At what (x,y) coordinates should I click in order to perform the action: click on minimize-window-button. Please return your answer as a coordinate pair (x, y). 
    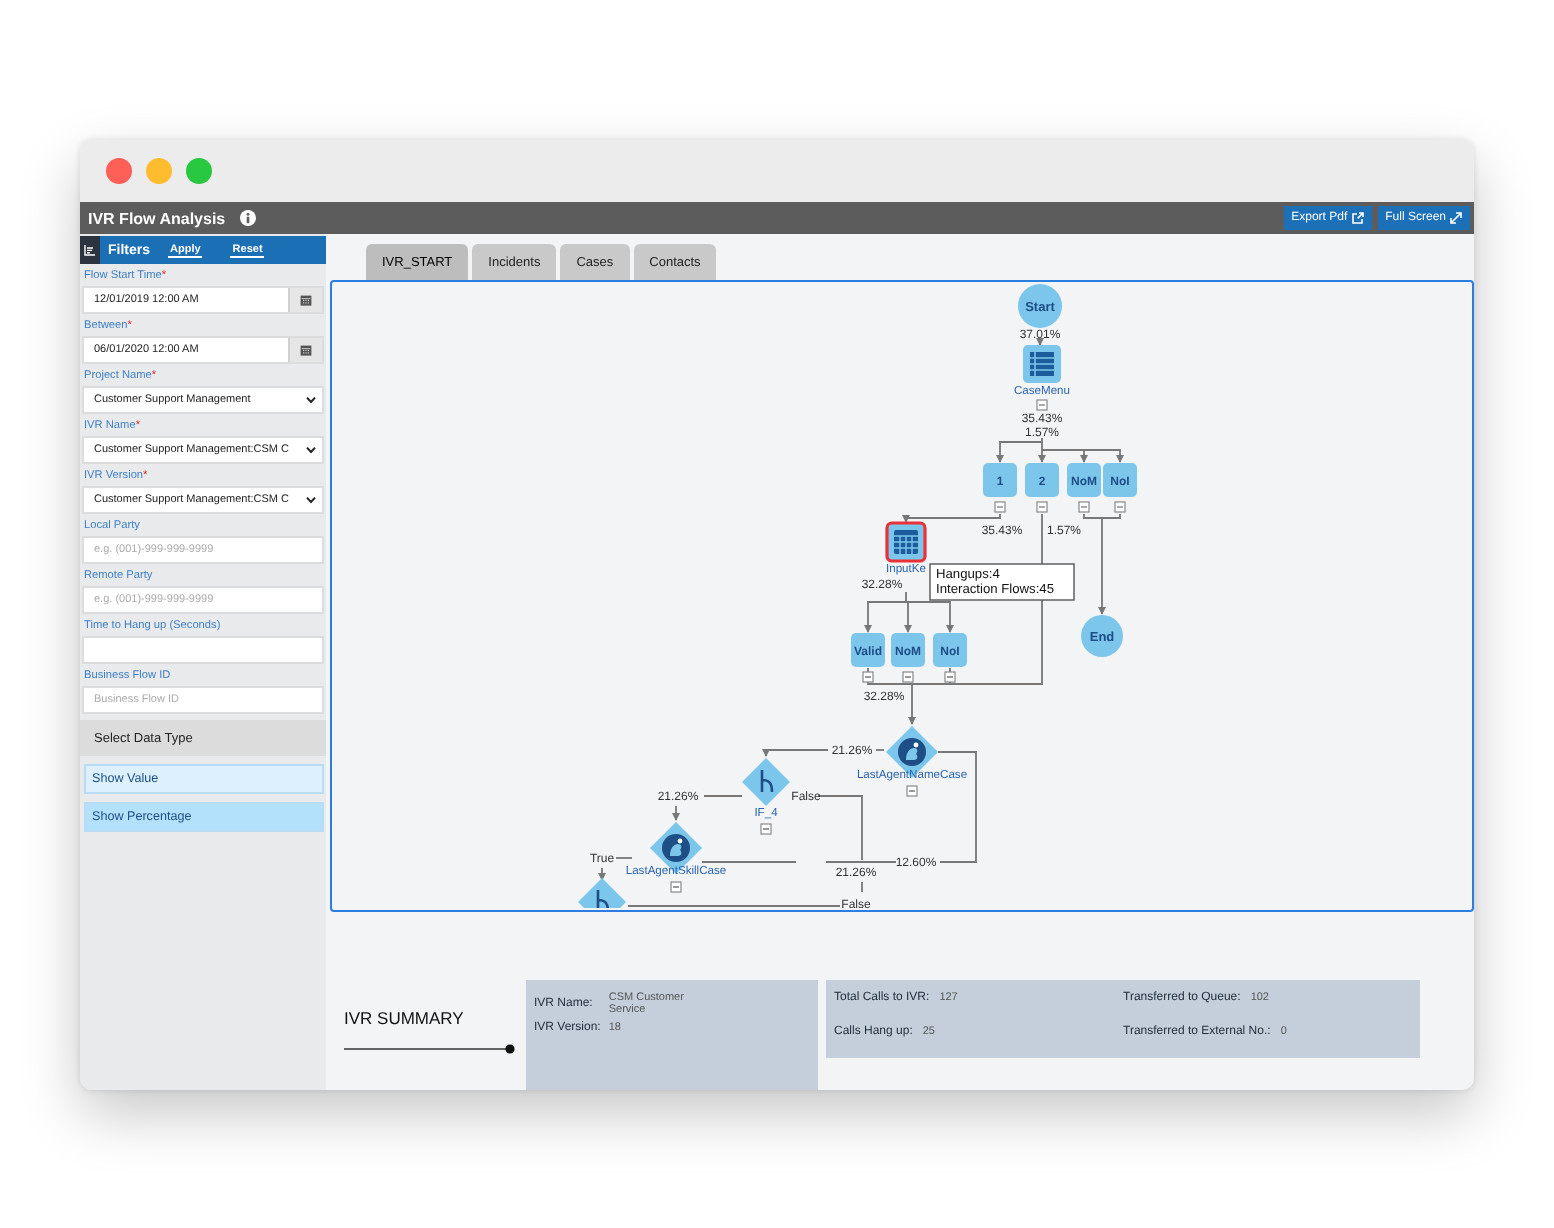
    Looking at the image, I should click on (159, 171).